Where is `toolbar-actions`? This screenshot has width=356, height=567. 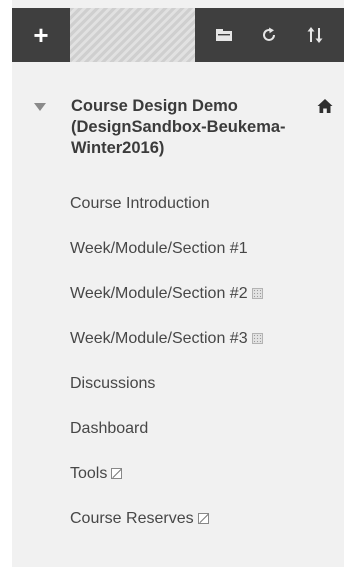 toolbar-actions is located at coordinates (269, 35).